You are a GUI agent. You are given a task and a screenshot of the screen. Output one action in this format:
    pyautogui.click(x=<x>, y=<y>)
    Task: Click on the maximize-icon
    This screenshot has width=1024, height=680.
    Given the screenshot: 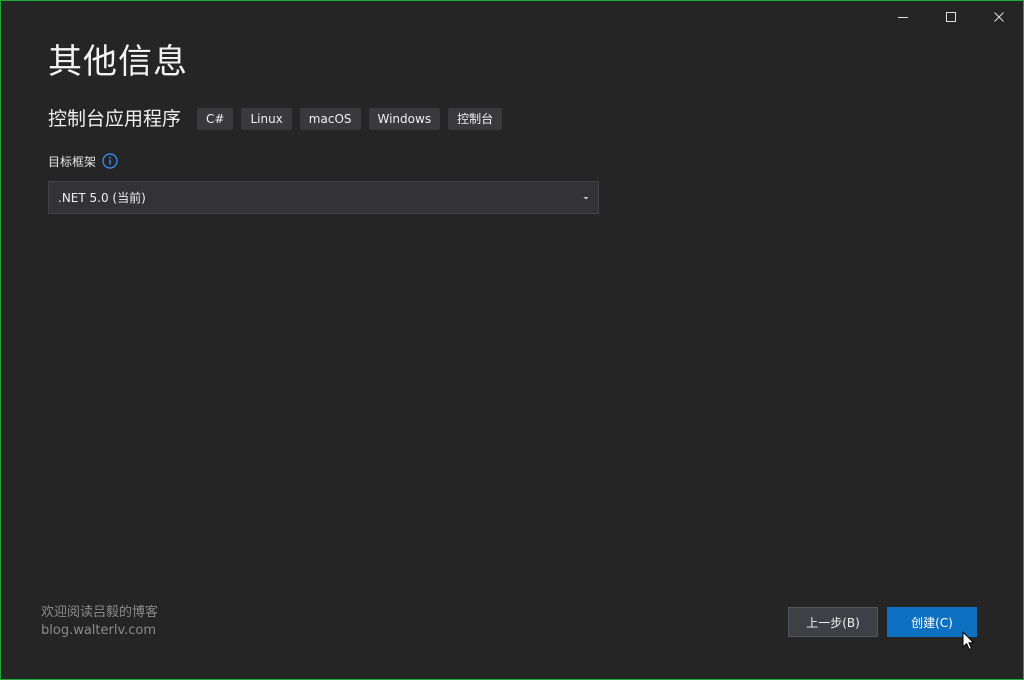 What is the action you would take?
    pyautogui.click(x=951, y=17)
    